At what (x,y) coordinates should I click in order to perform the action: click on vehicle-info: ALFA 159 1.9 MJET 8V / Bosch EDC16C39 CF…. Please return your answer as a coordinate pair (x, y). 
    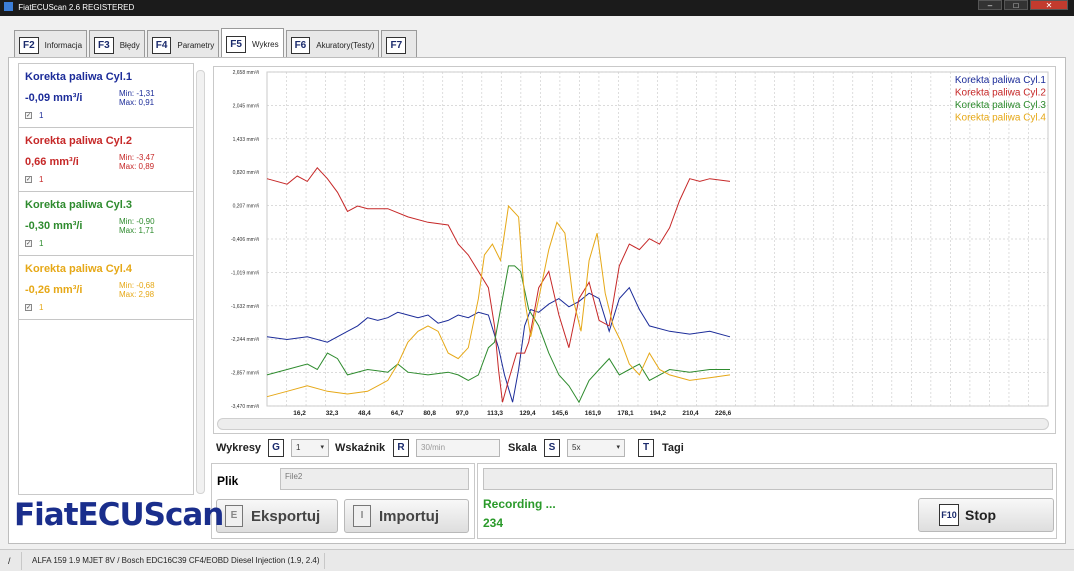
    Looking at the image, I should click on (176, 561).